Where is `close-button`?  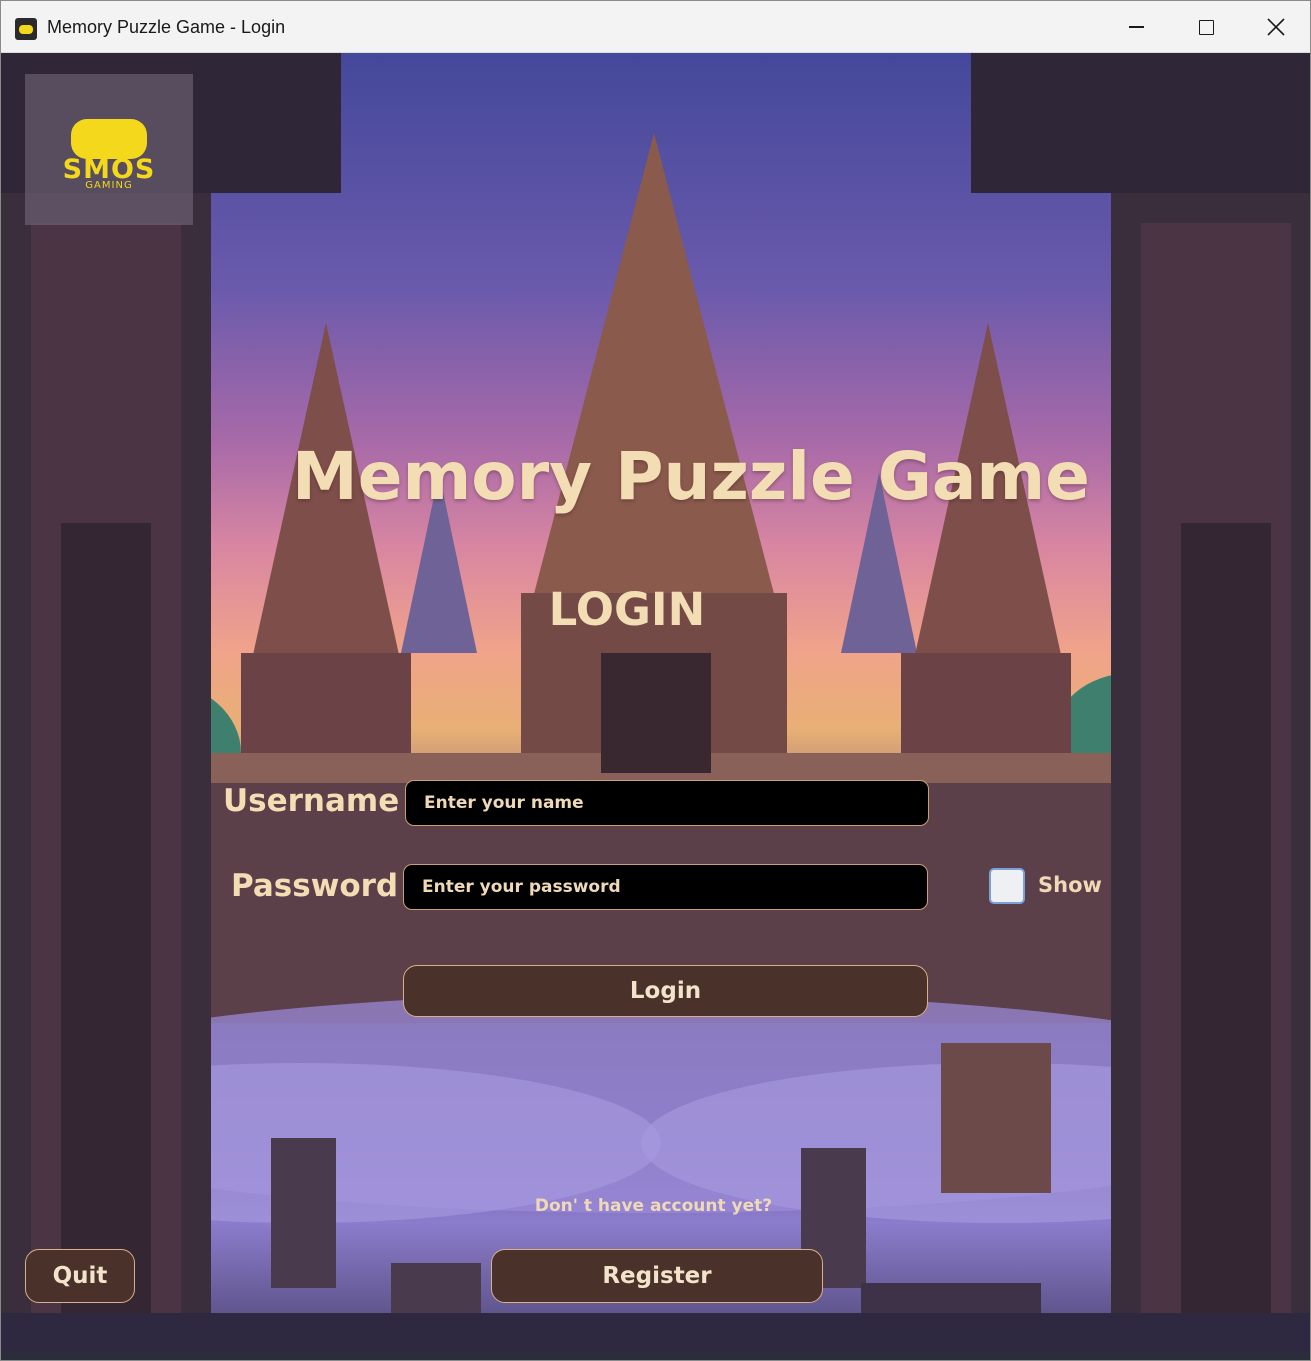 close-button is located at coordinates (1275, 27).